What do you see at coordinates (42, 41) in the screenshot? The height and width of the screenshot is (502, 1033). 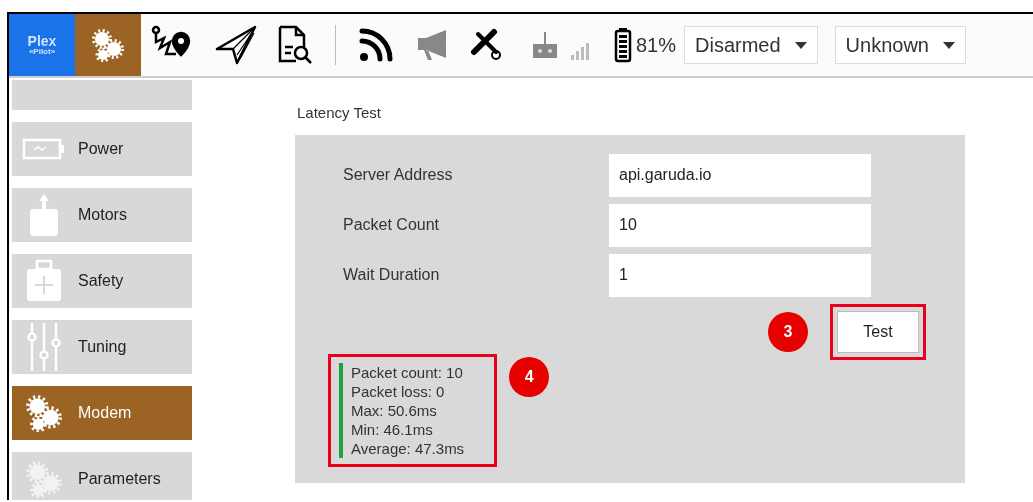 I see `logo-text: Plex` at bounding box center [42, 41].